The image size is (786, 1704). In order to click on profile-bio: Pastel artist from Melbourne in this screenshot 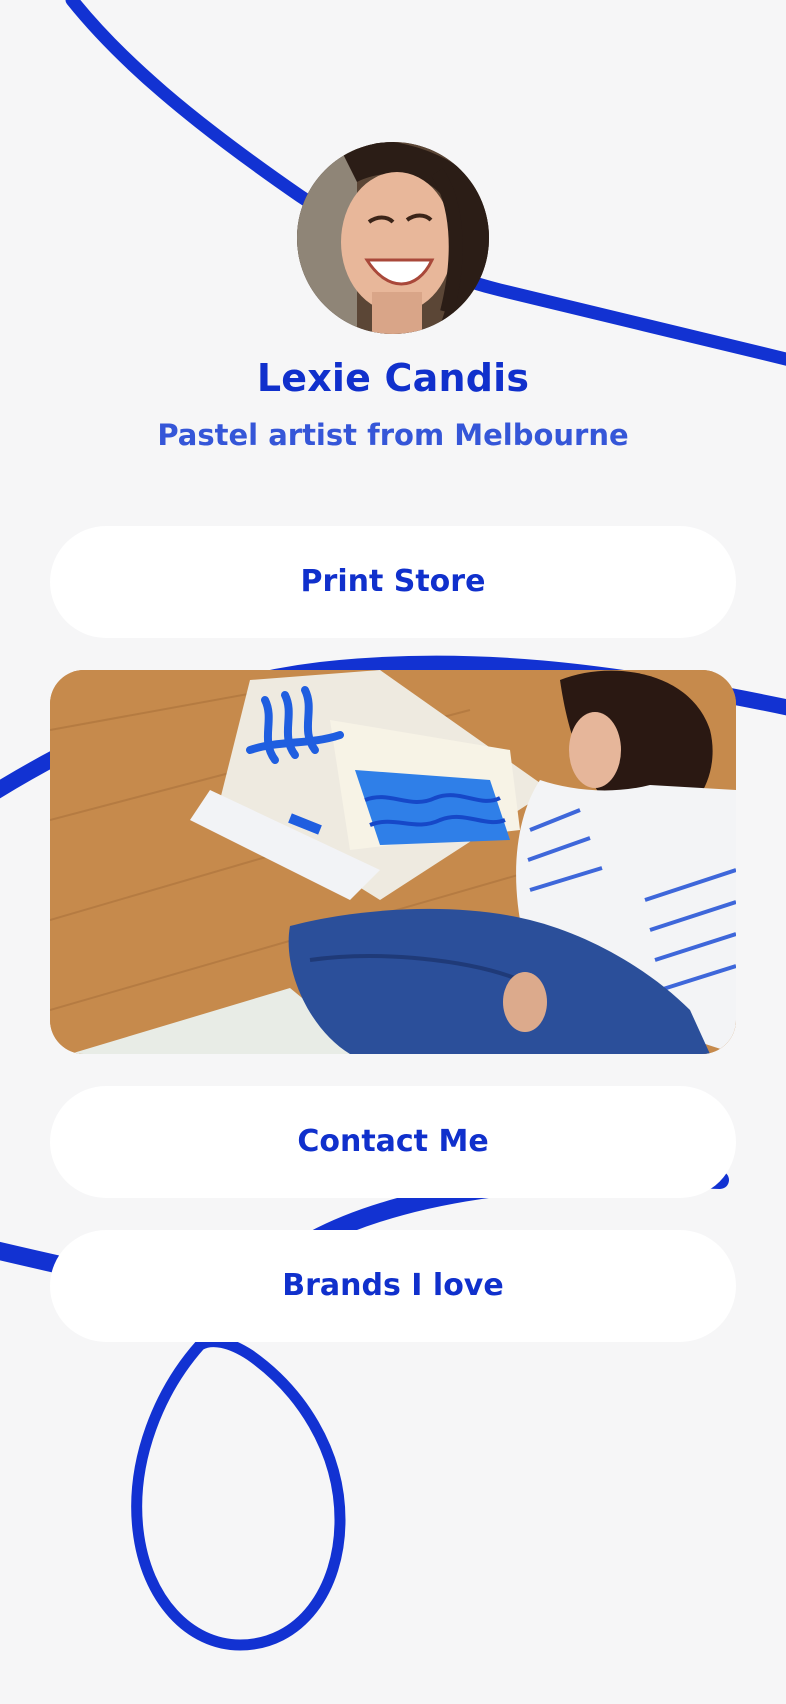, I will do `click(393, 435)`.